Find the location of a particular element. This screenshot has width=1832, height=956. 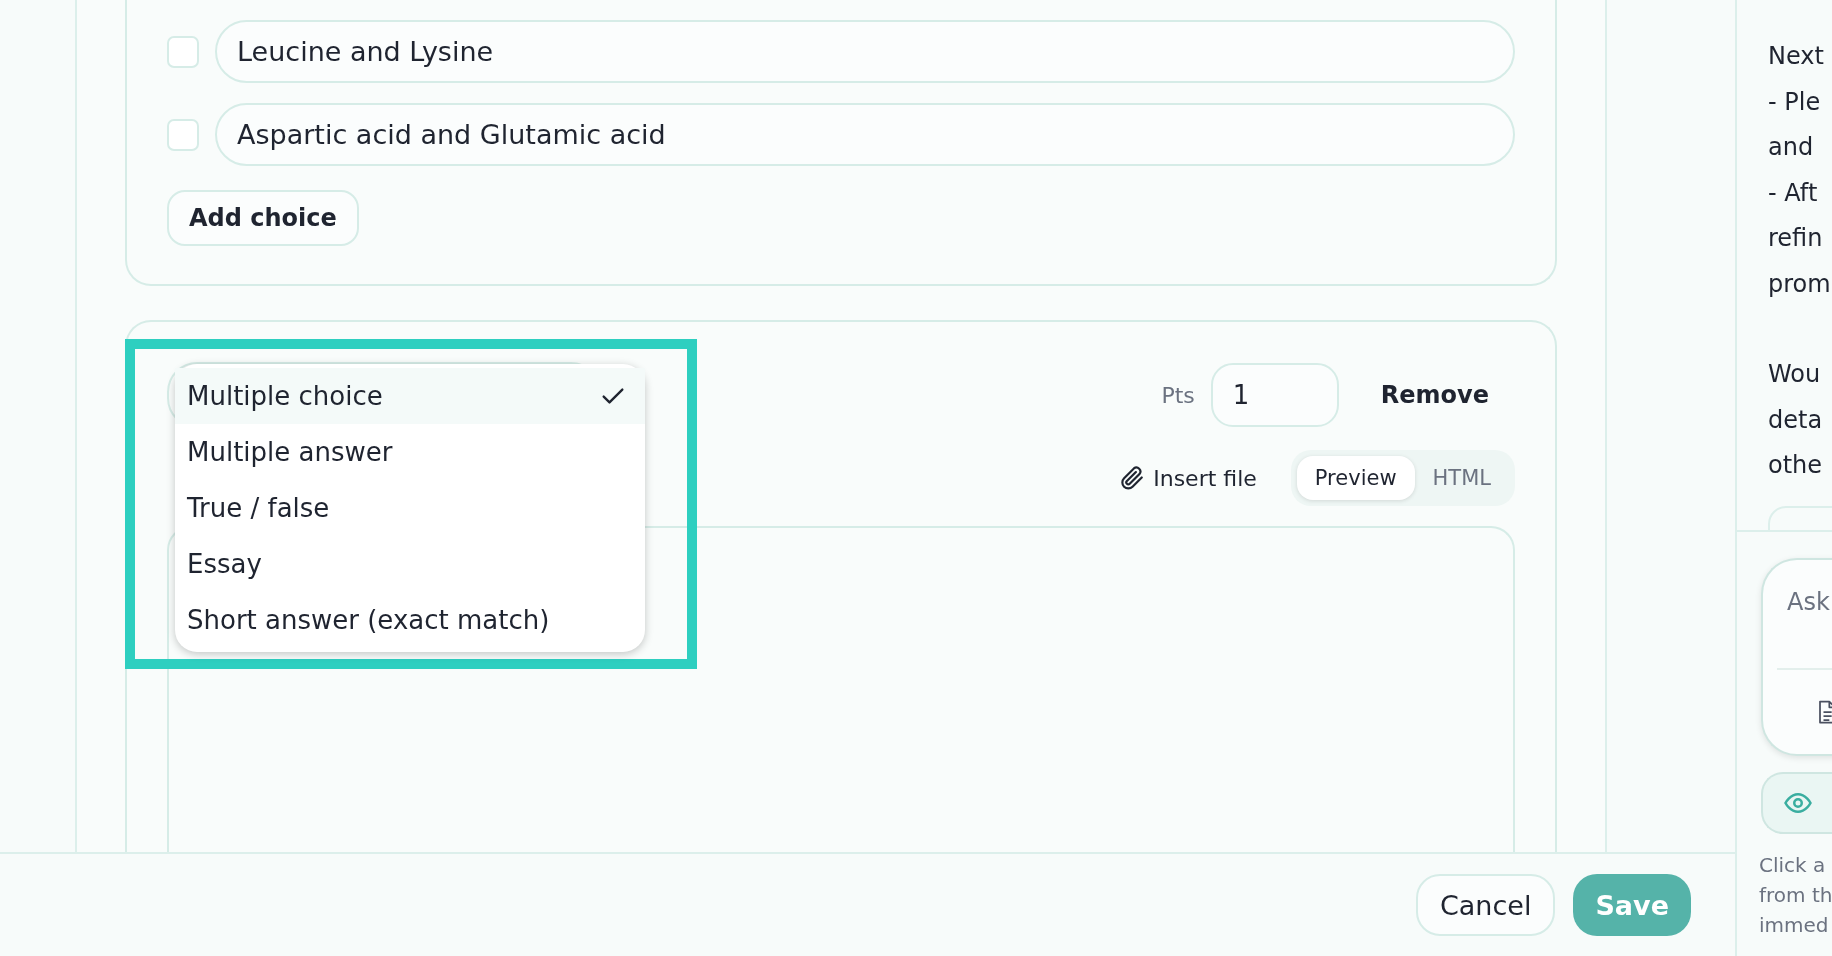

message-line: Next is located at coordinates (1796, 56).